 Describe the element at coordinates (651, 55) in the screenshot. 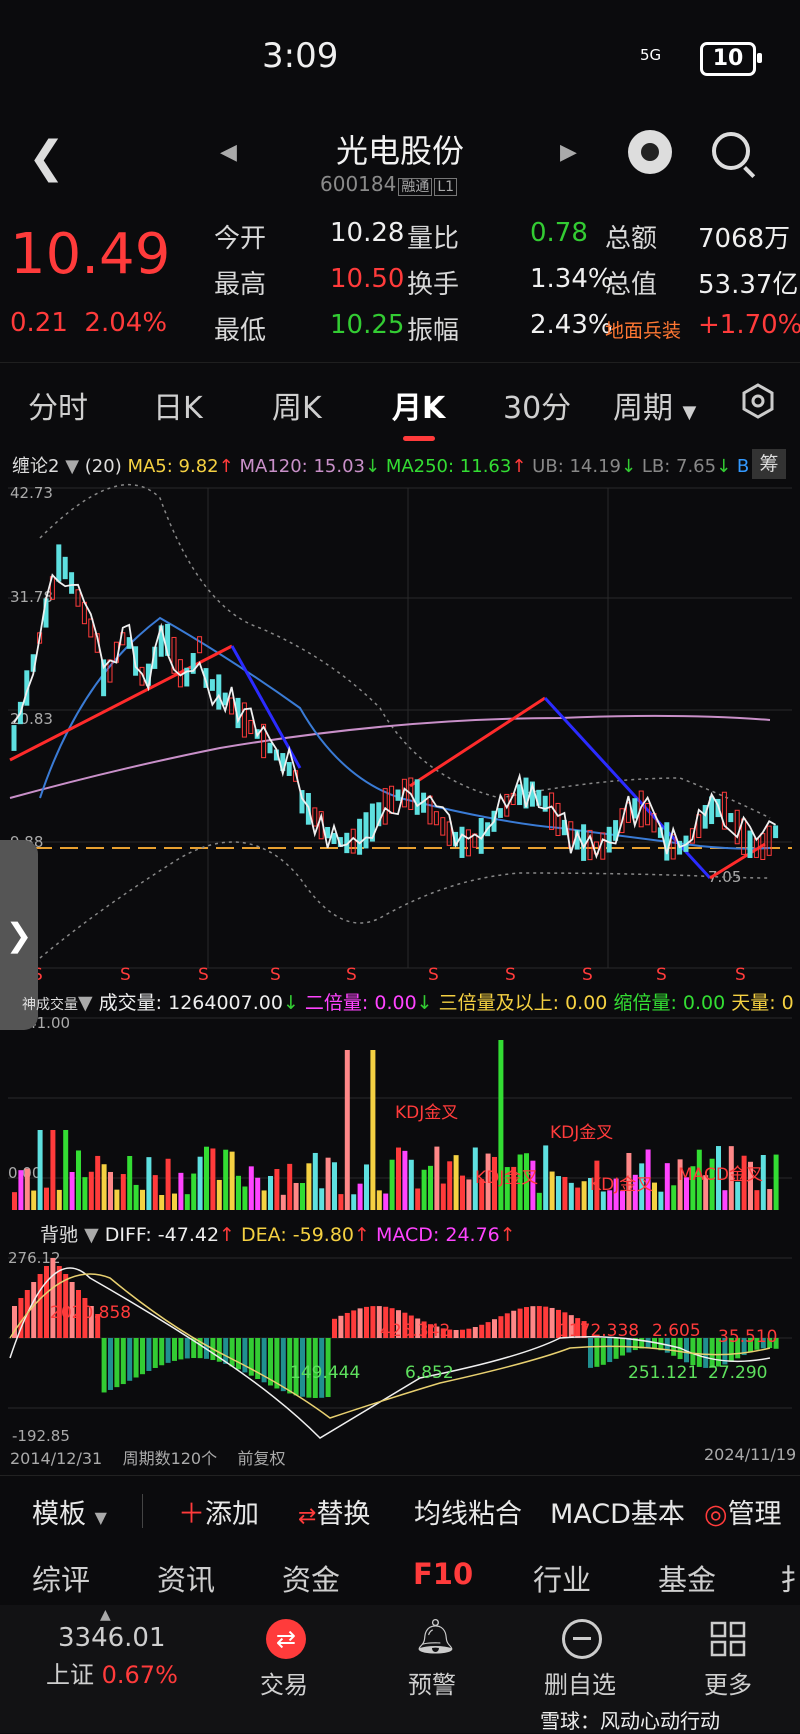

I see `signal-icon: 5G` at that location.